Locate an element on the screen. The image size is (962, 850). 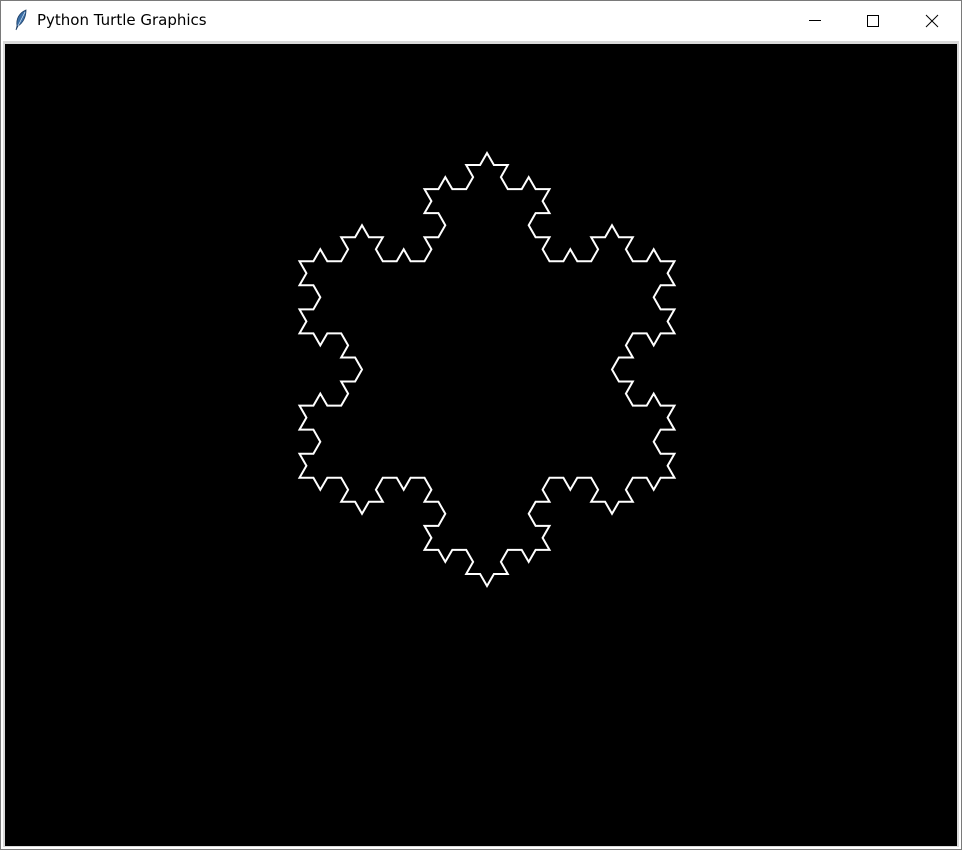
window-title: Python Turtle Graphics is located at coordinates (122, 20).